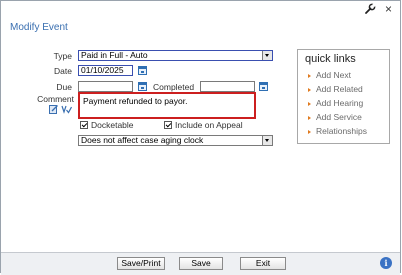  I want to click on type-select-value: Paid in Full - Auto, so click(114, 55).